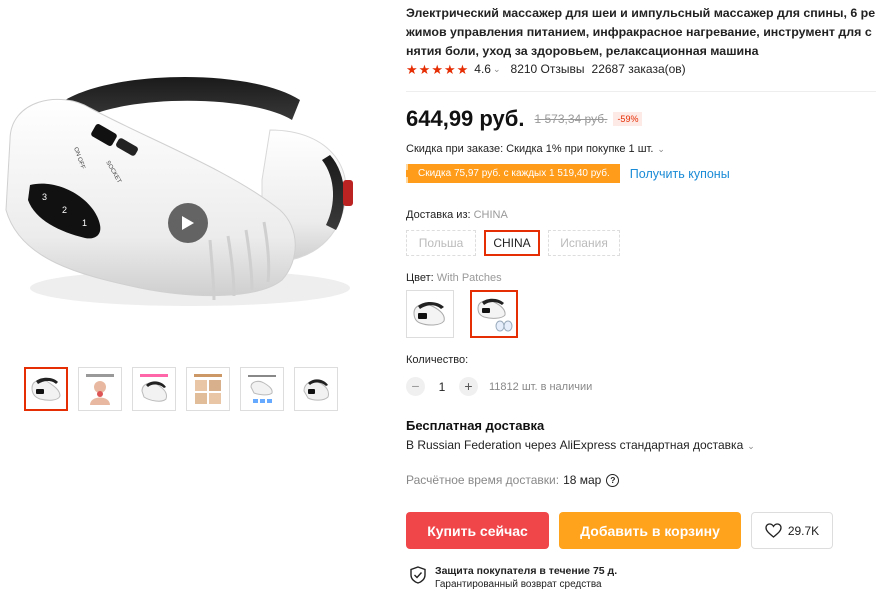 Image resolution: width=882 pixels, height=600 pixels. I want to click on play-video-button, so click(188, 223).